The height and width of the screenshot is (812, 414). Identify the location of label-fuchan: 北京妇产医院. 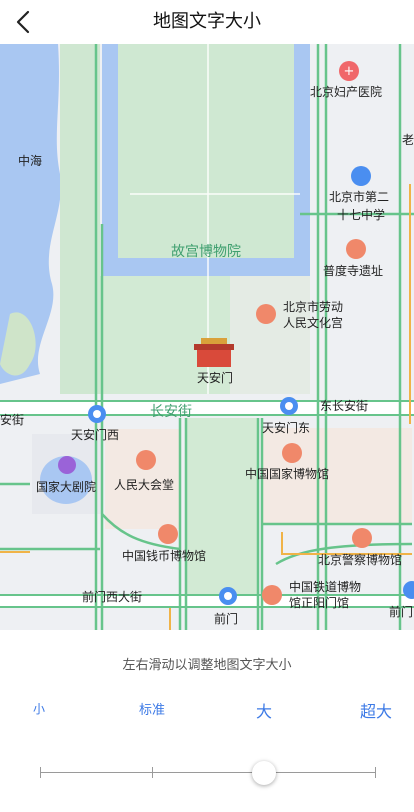
(346, 92).